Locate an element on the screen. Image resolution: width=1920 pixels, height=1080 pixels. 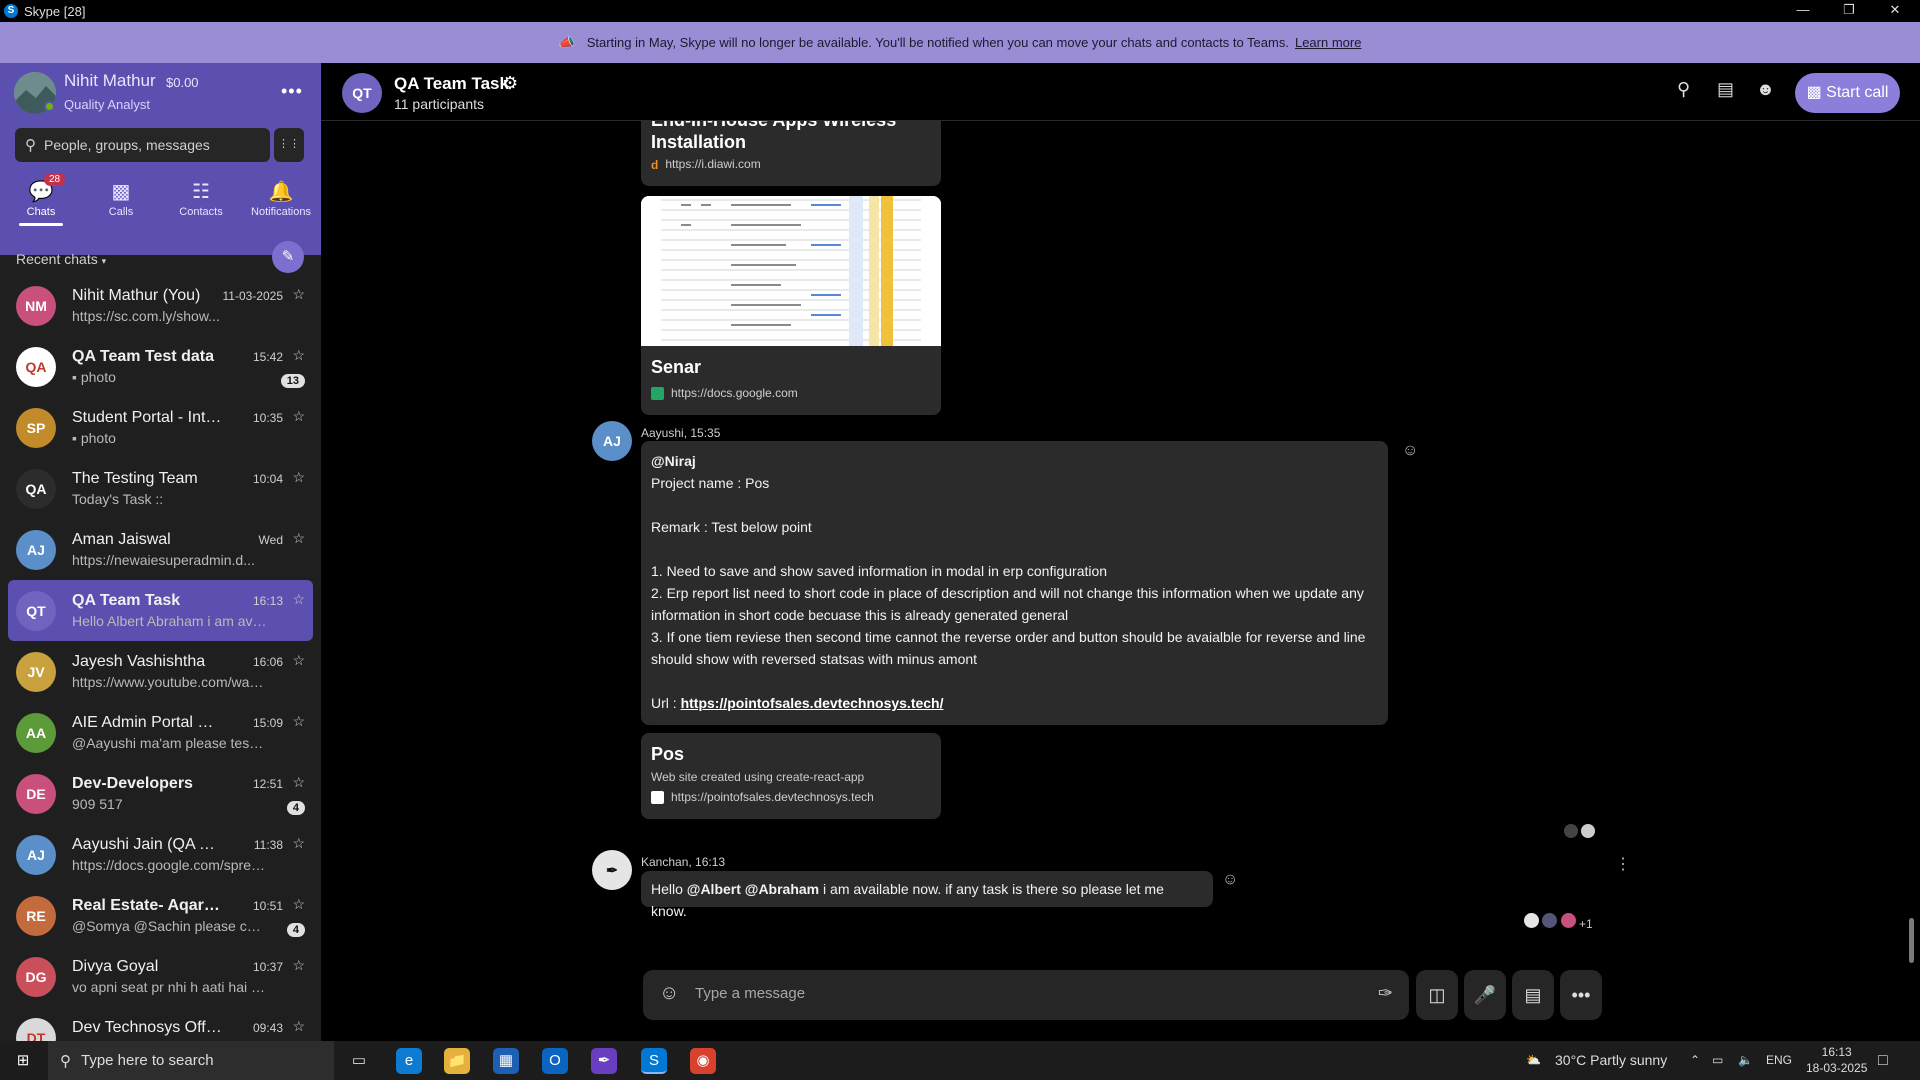
chat-list-item: QA QA Team Test data ▪ photo 15:42 ☆ 13 is located at coordinates (160, 366).